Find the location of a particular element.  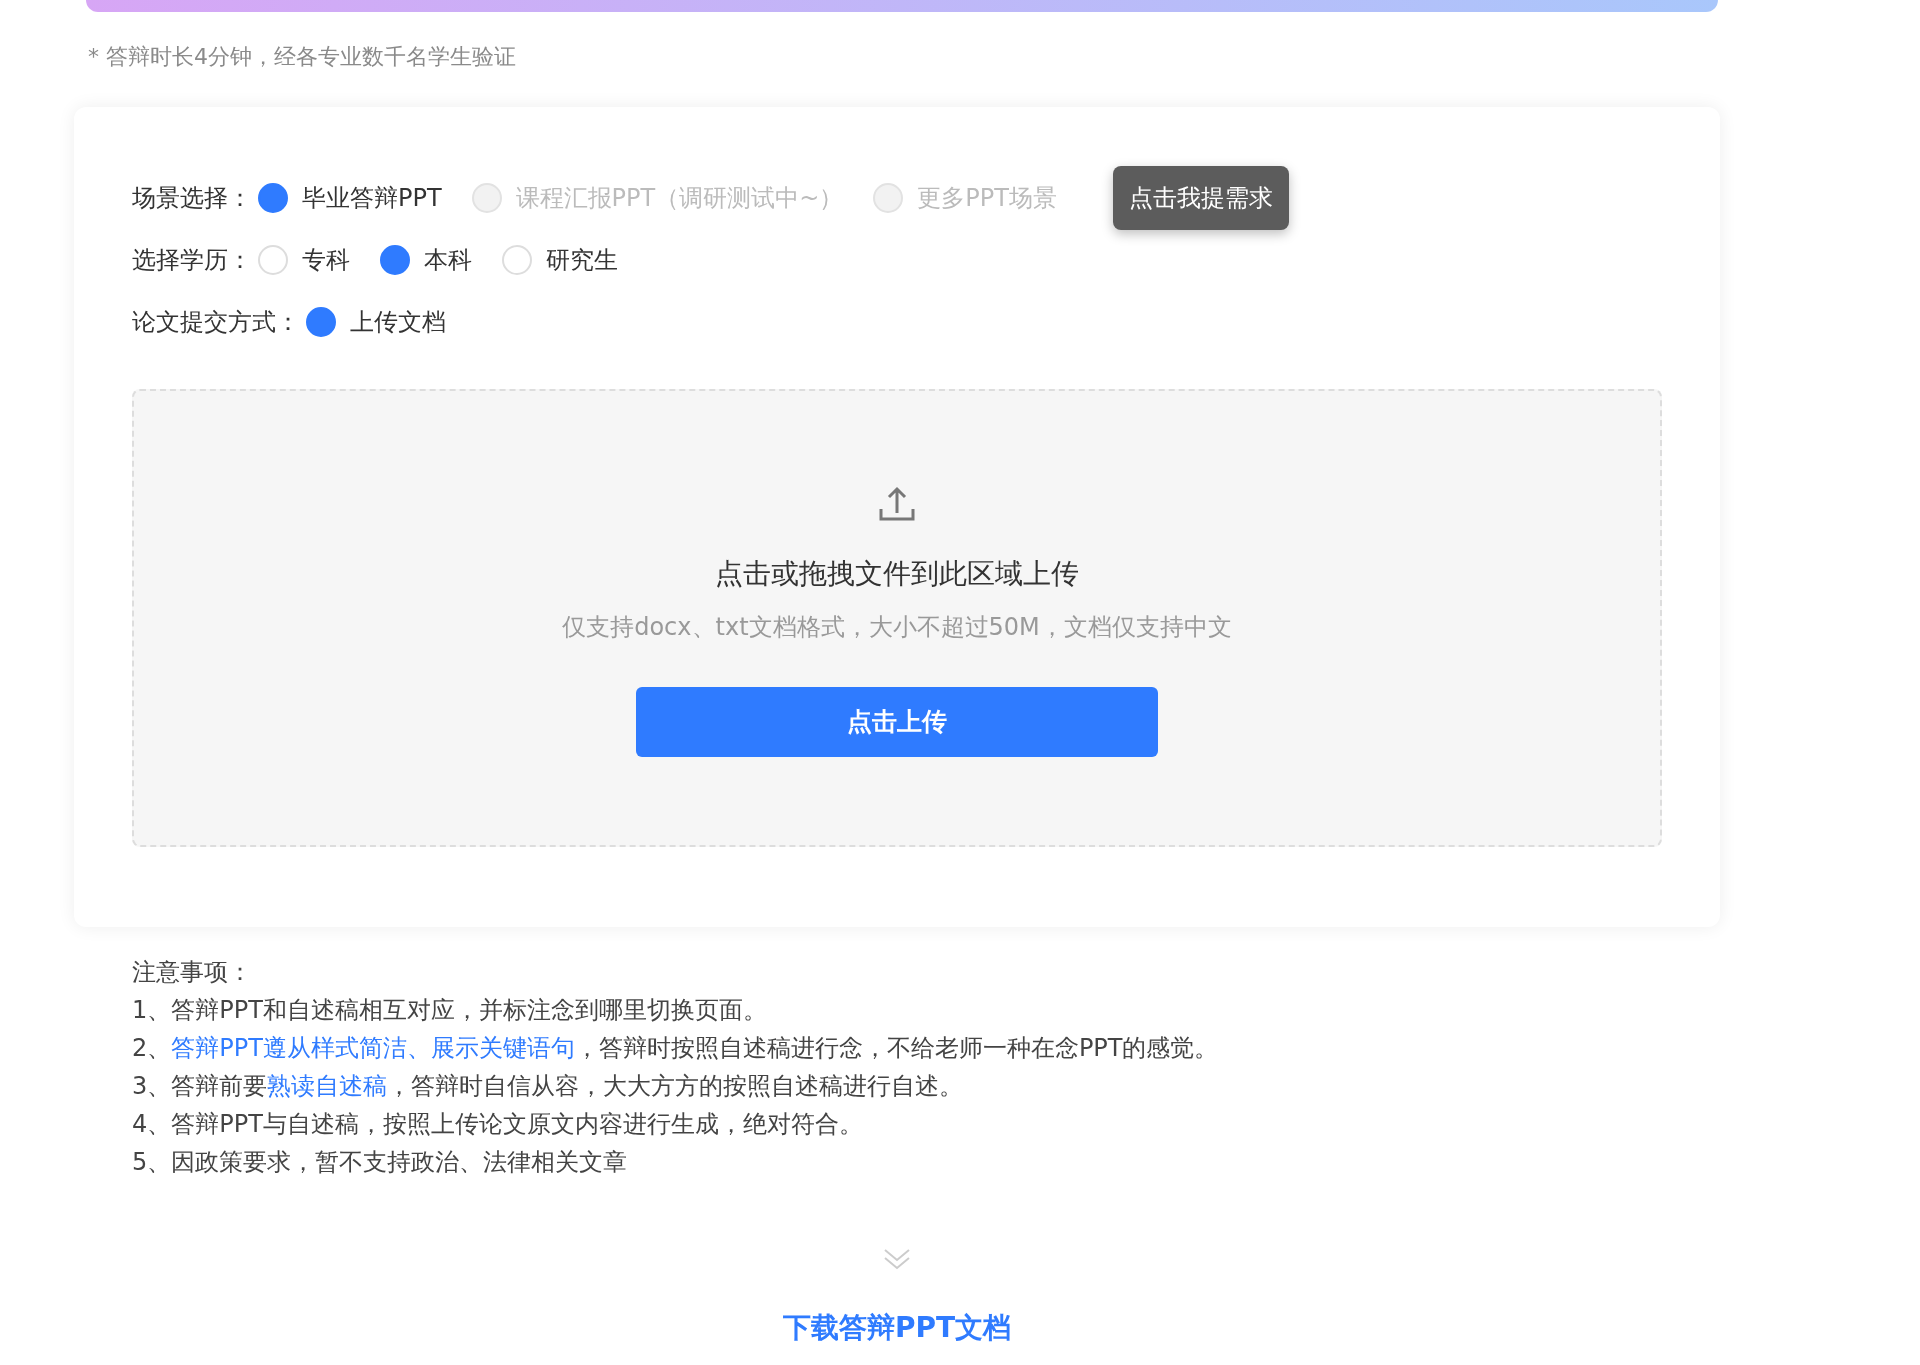

upload-button: 点击上传 is located at coordinates (897, 722).